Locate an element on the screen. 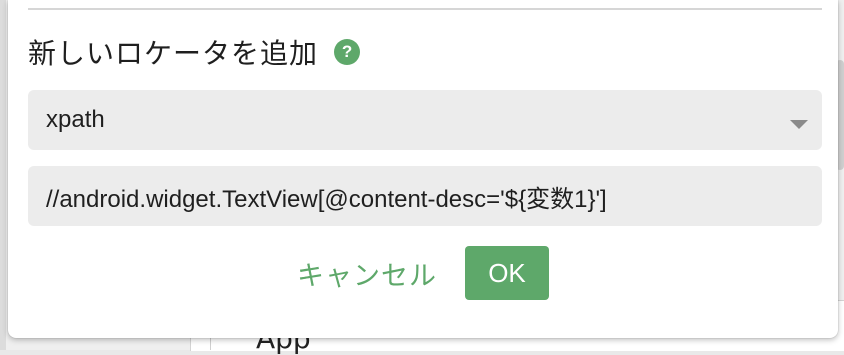  dialog-actions: キャンセル OK is located at coordinates (423, 273).